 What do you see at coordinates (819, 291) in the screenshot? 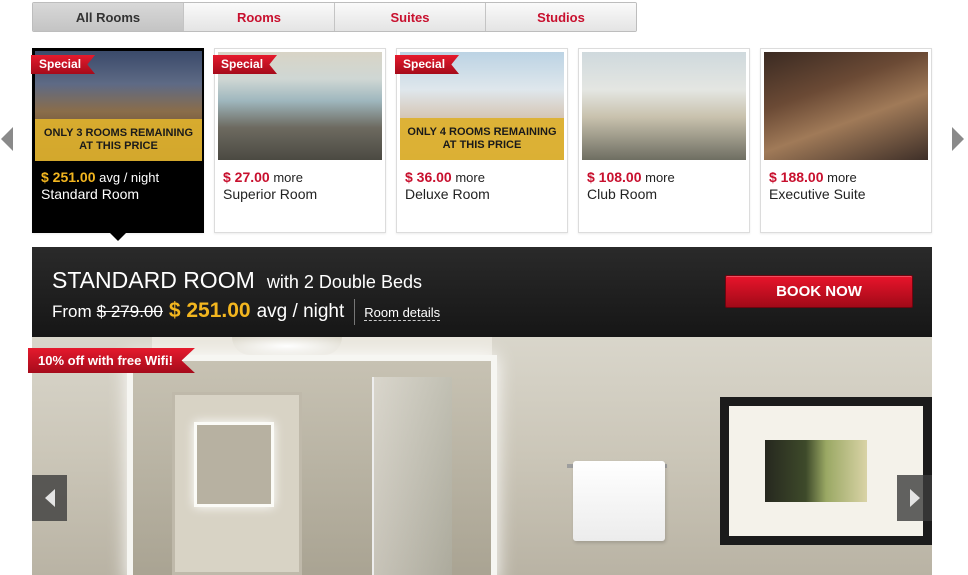
I see `book-now-button: BOOK NOW` at bounding box center [819, 291].